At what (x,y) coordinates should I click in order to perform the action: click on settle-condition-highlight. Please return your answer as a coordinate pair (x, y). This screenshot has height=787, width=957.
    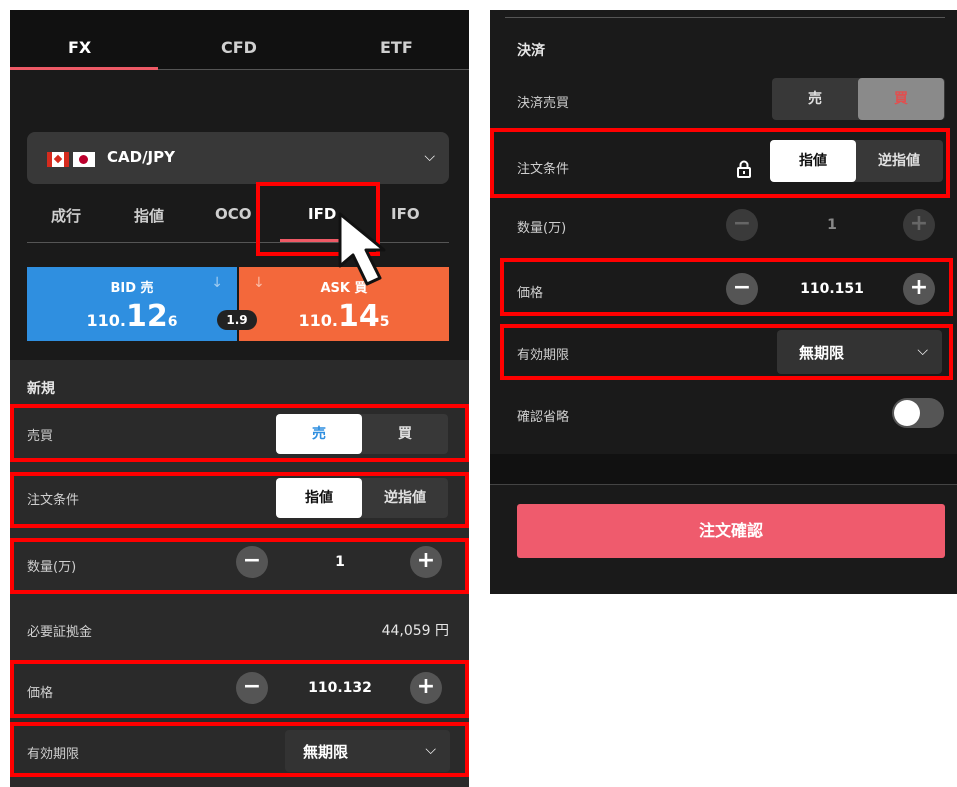
    Looking at the image, I should click on (720, 163).